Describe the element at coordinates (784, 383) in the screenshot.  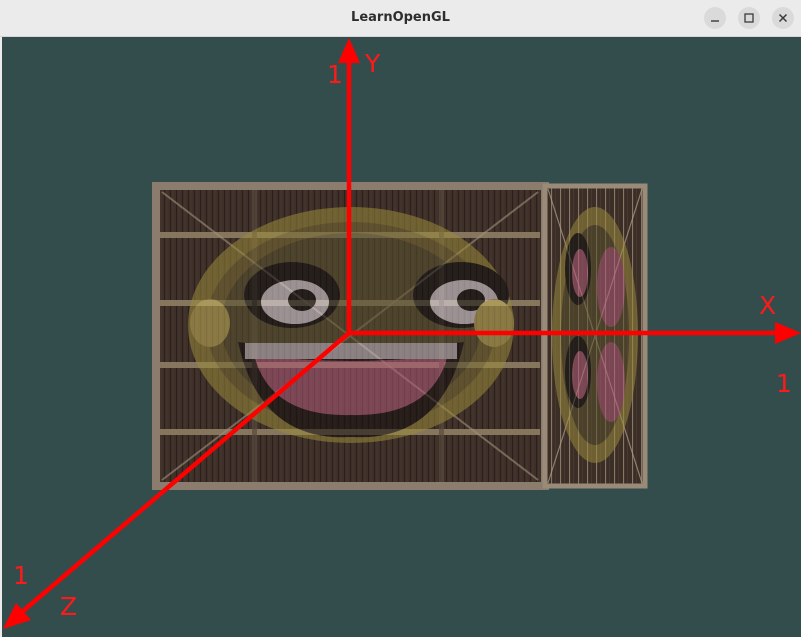
I see `x-axis-unit-label: 1` at that location.